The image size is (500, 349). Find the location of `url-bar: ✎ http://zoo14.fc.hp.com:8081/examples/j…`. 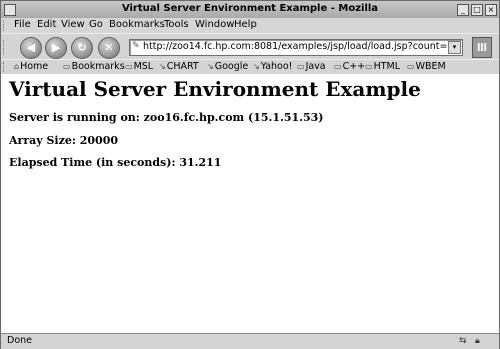

url-bar: ✎ http://zoo14.fc.hp.com:8081/examples/j… is located at coordinates (296, 47).